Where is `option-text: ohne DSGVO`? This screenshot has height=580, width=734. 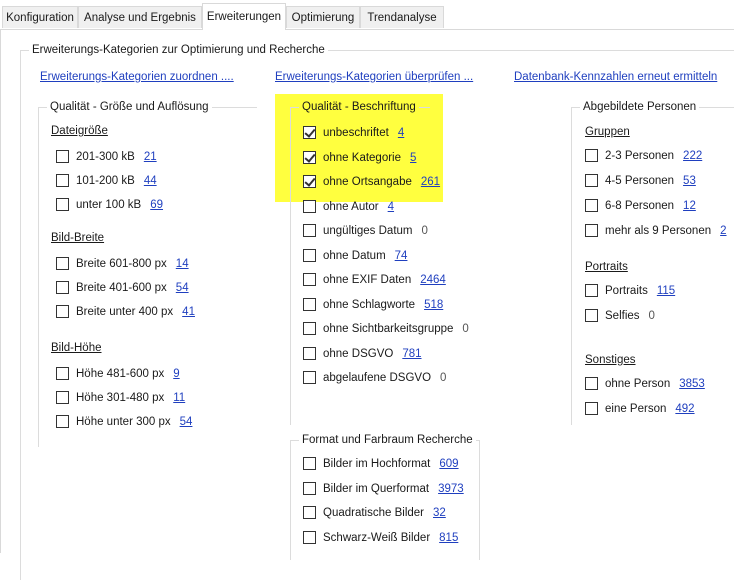 option-text: ohne DSGVO is located at coordinates (358, 353).